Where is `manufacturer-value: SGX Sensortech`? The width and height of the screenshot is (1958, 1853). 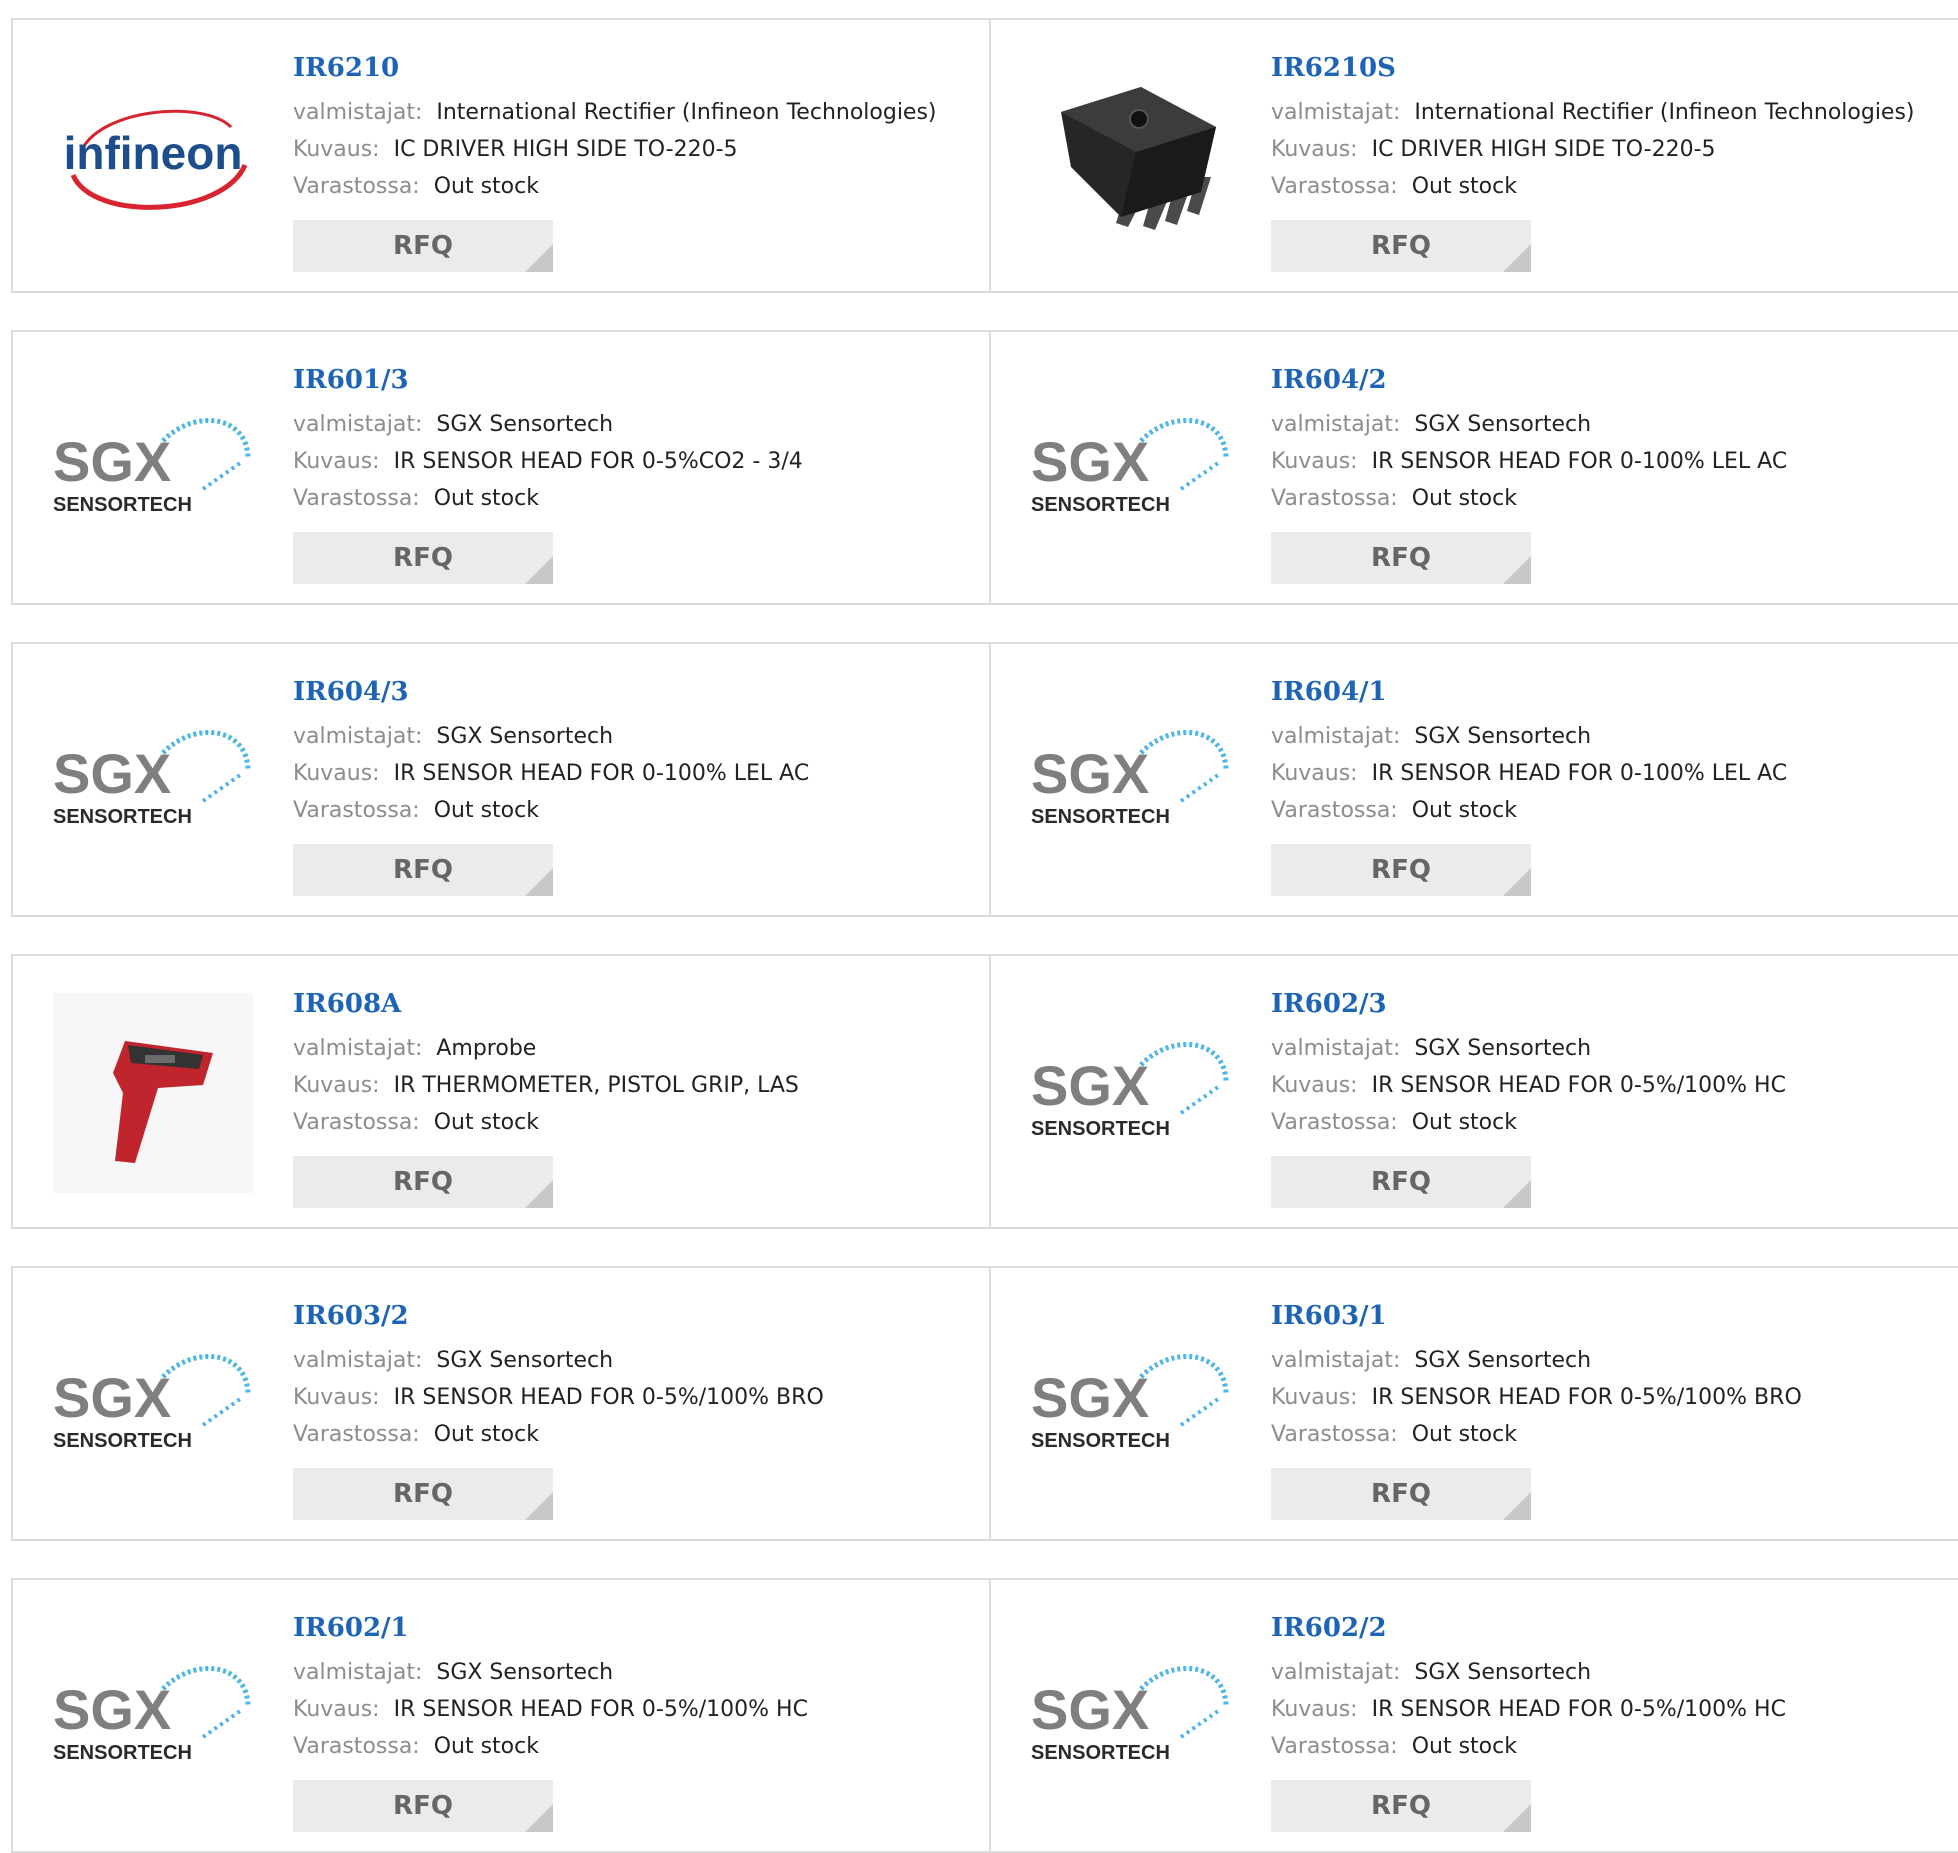 manufacturer-value: SGX Sensortech is located at coordinates (525, 736).